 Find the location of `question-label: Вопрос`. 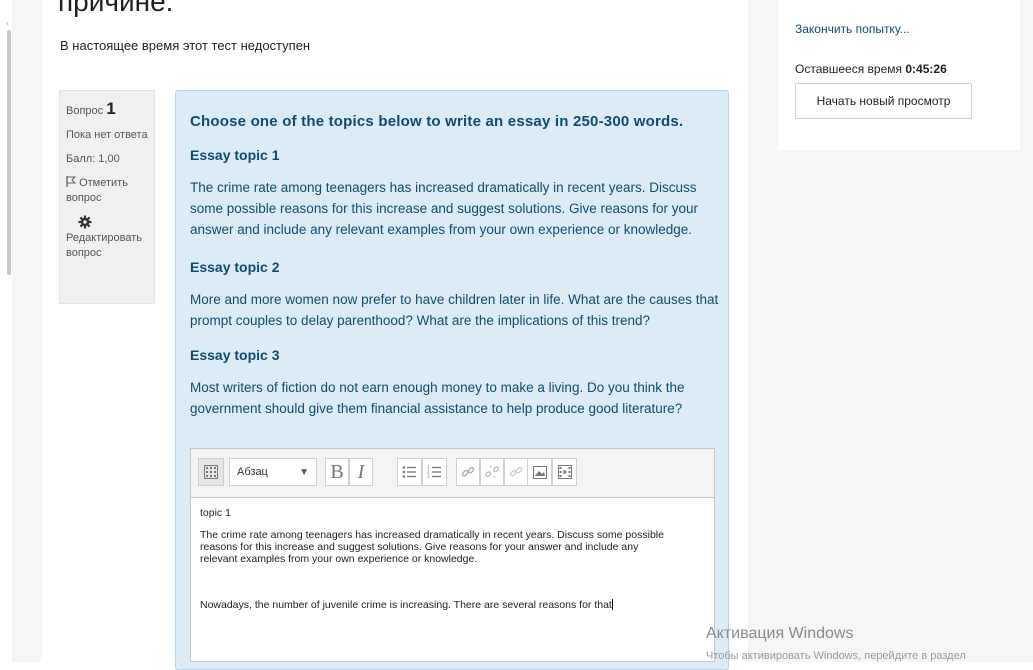

question-label: Вопрос is located at coordinates (85, 111).